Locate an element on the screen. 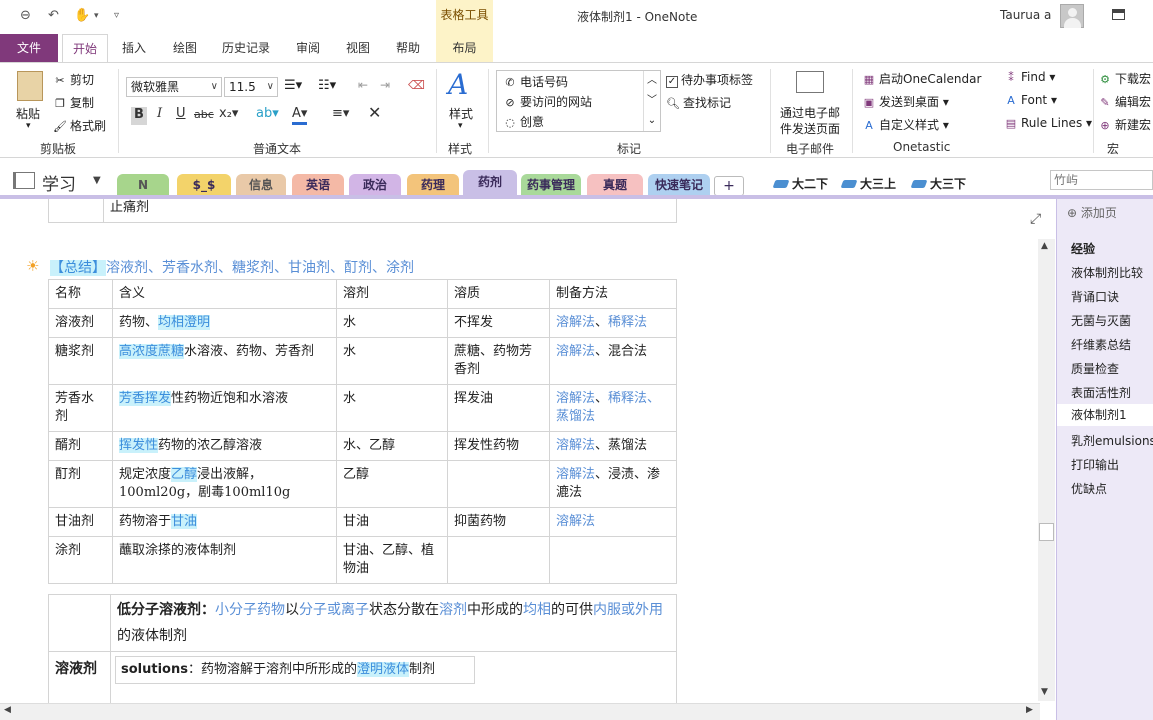  notebook-icon is located at coordinates (24, 180).